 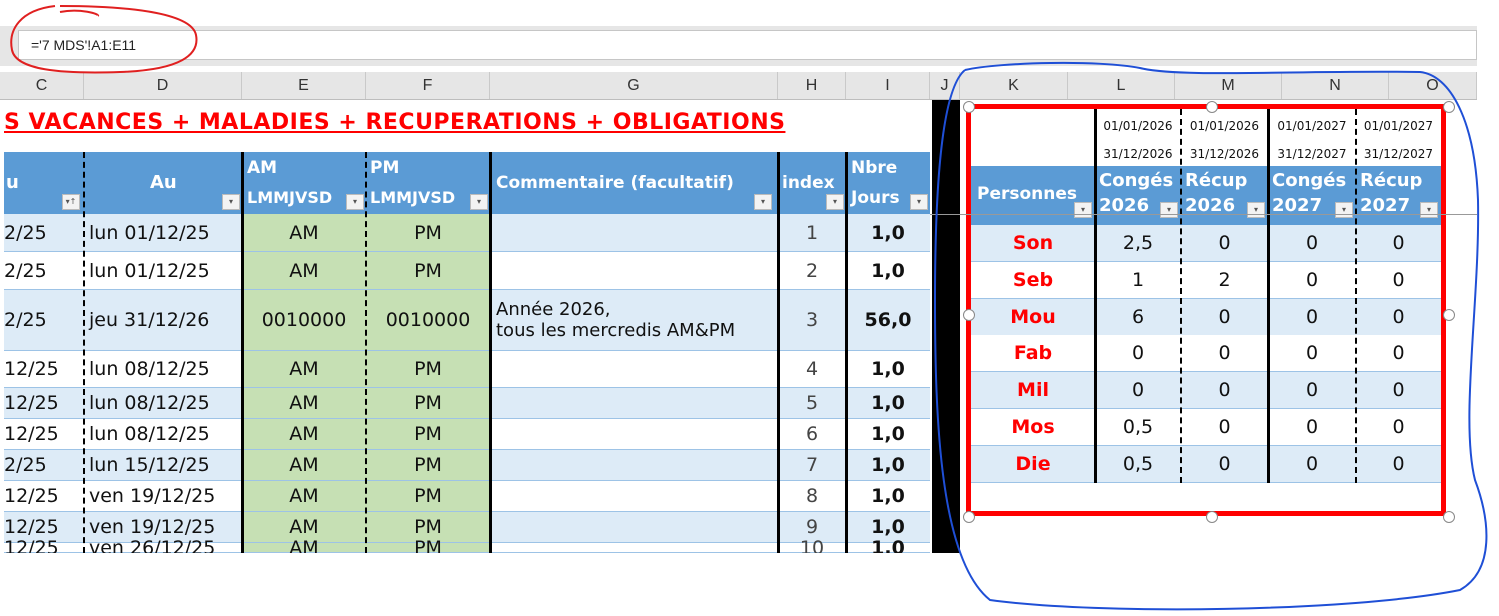 I want to click on summary-value-cell: 2,5, so click(x=1138, y=243).